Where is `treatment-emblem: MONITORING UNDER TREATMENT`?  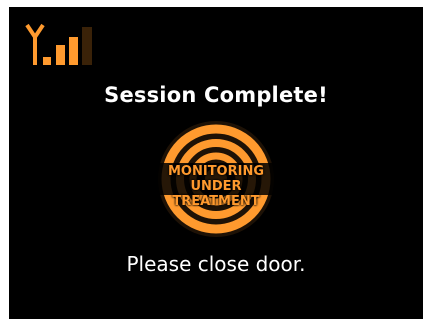 treatment-emblem: MONITORING UNDER TREATMENT is located at coordinates (216, 179).